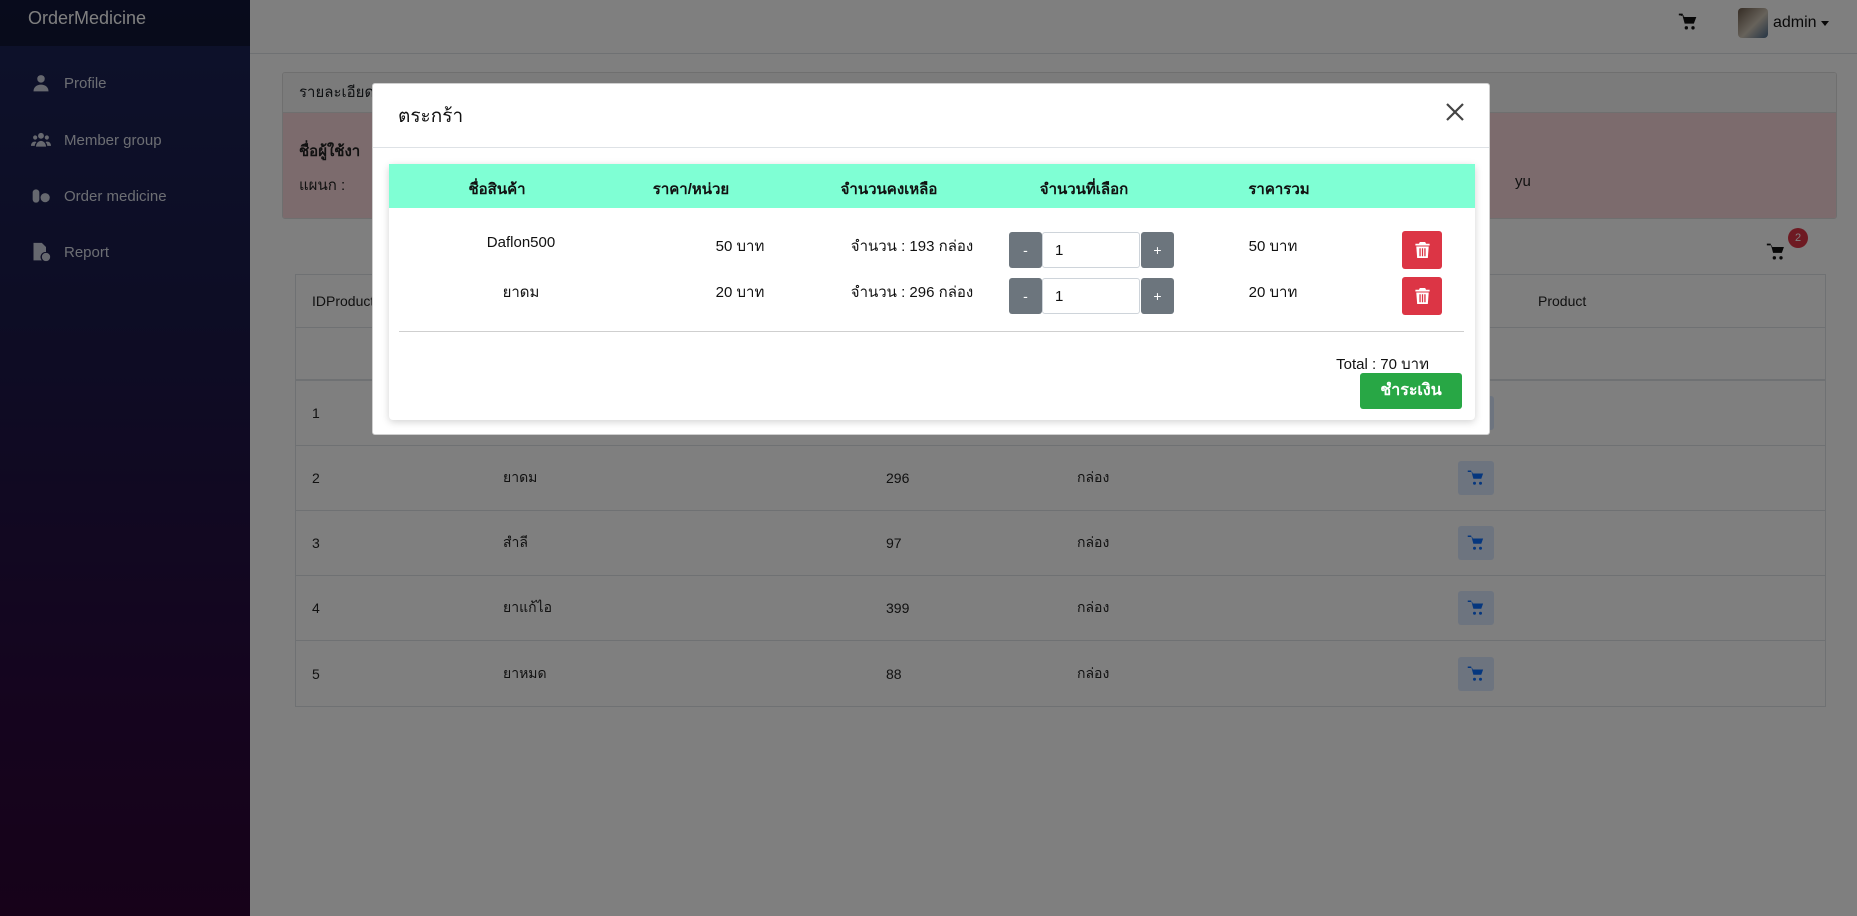 This screenshot has height=916, width=1857. I want to click on modal-title: ตระกร้า, so click(431, 116).